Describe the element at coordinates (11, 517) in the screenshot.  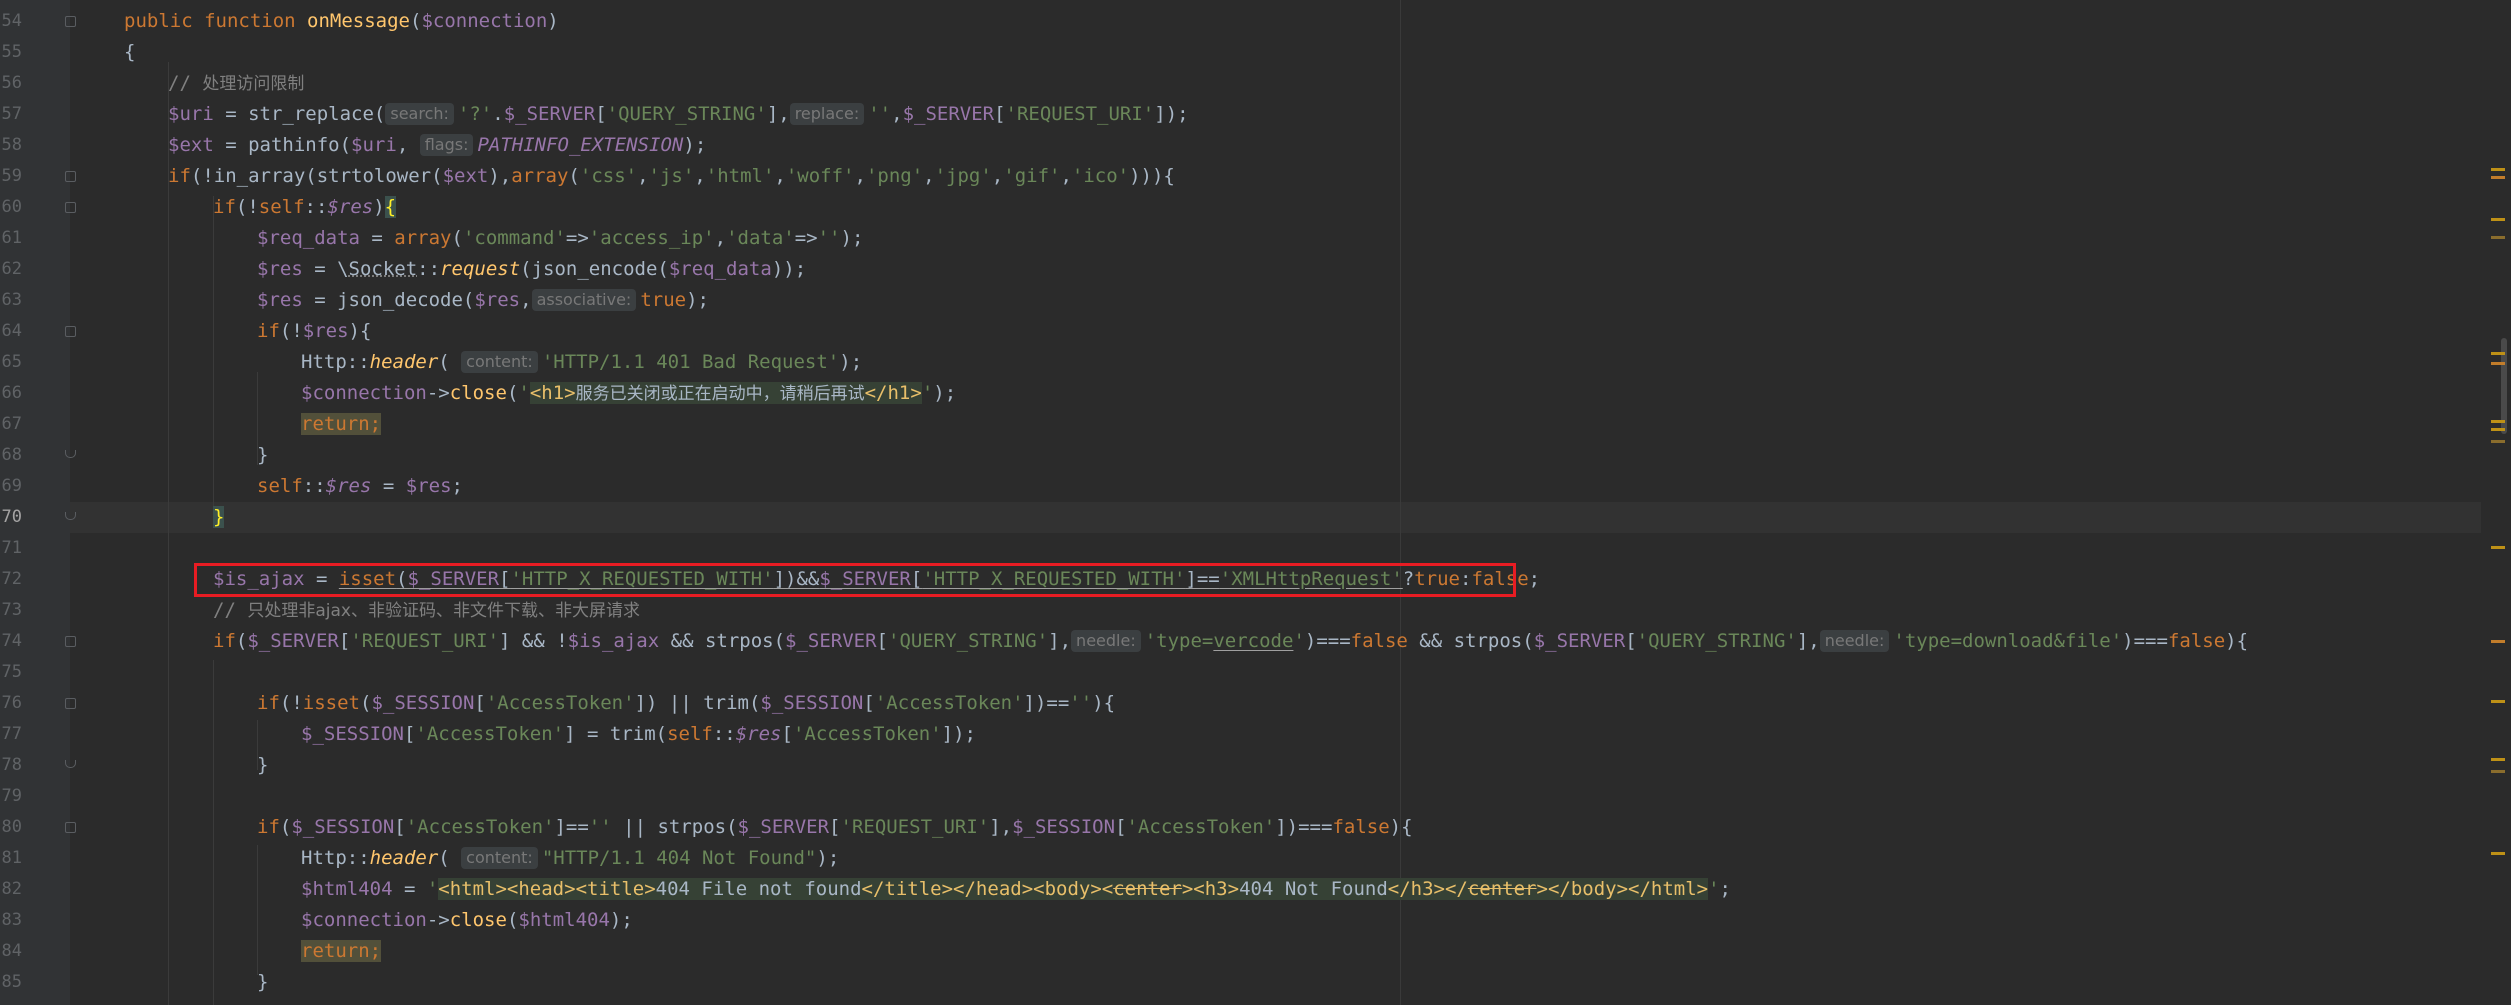
I see `line-number: 70` at that location.